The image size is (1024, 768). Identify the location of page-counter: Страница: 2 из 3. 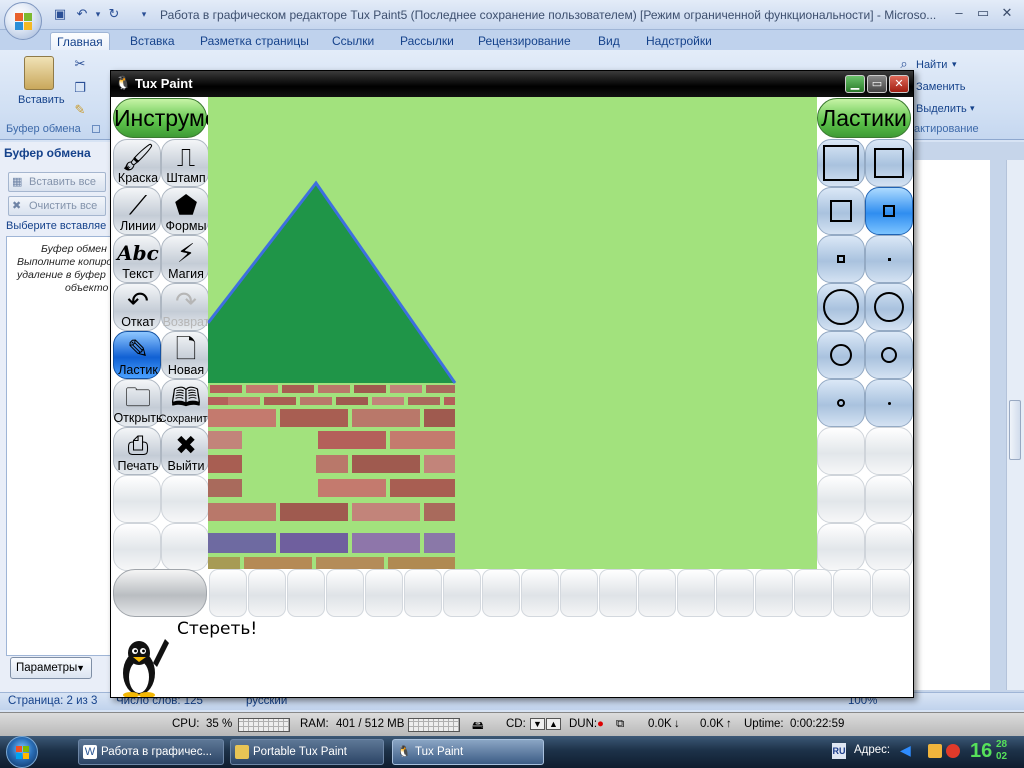
(52, 701).